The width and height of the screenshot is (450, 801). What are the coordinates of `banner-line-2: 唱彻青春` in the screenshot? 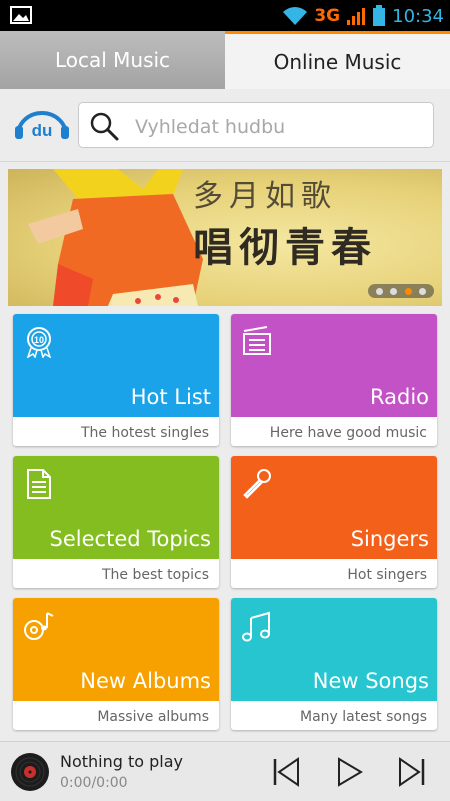 It's located at (285, 247).